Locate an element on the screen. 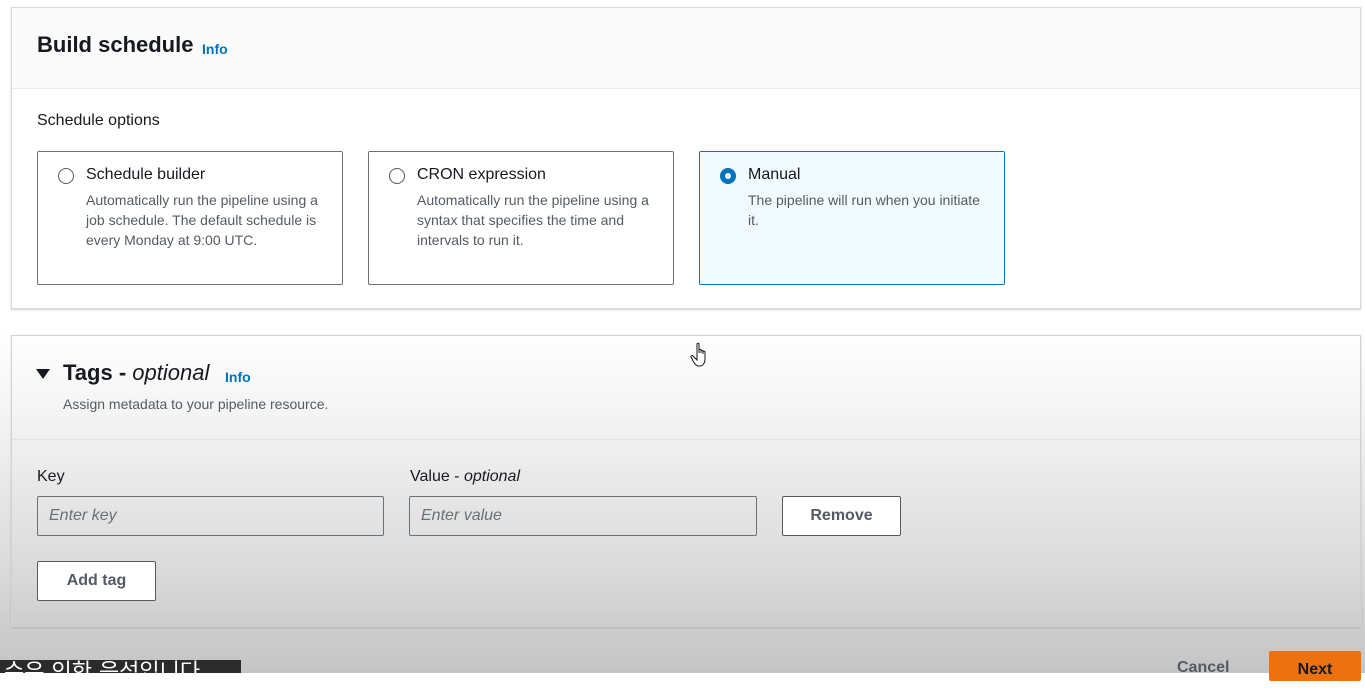 The image size is (1365, 688). next-button: Next is located at coordinates (1315, 666).